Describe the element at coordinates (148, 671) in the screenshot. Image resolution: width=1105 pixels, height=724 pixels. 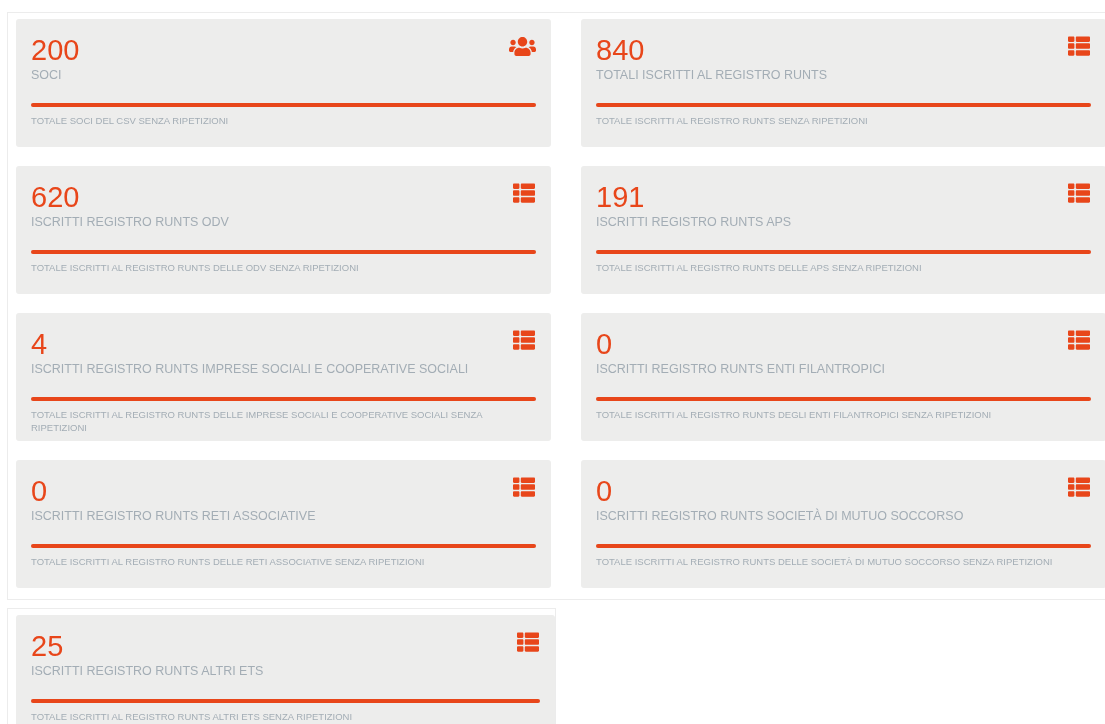
I see `stat-label: ISCRITTI REGISTRO RUNTS ALTRI ETS` at that location.